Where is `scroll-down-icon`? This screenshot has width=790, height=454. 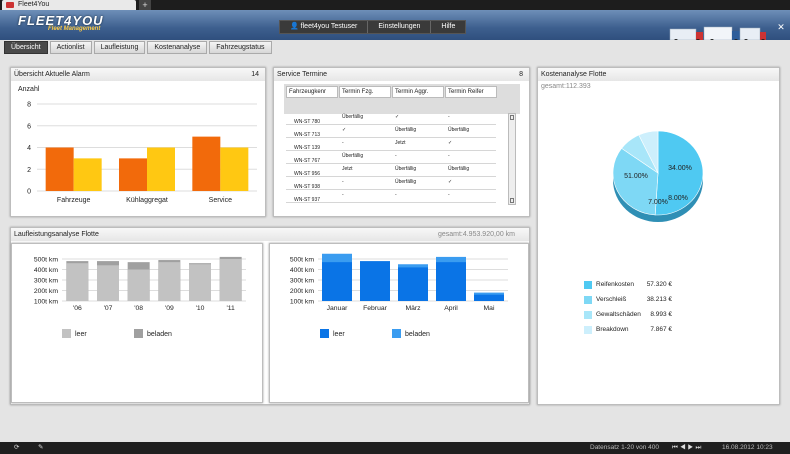
scroll-down-icon is located at coordinates (512, 200).